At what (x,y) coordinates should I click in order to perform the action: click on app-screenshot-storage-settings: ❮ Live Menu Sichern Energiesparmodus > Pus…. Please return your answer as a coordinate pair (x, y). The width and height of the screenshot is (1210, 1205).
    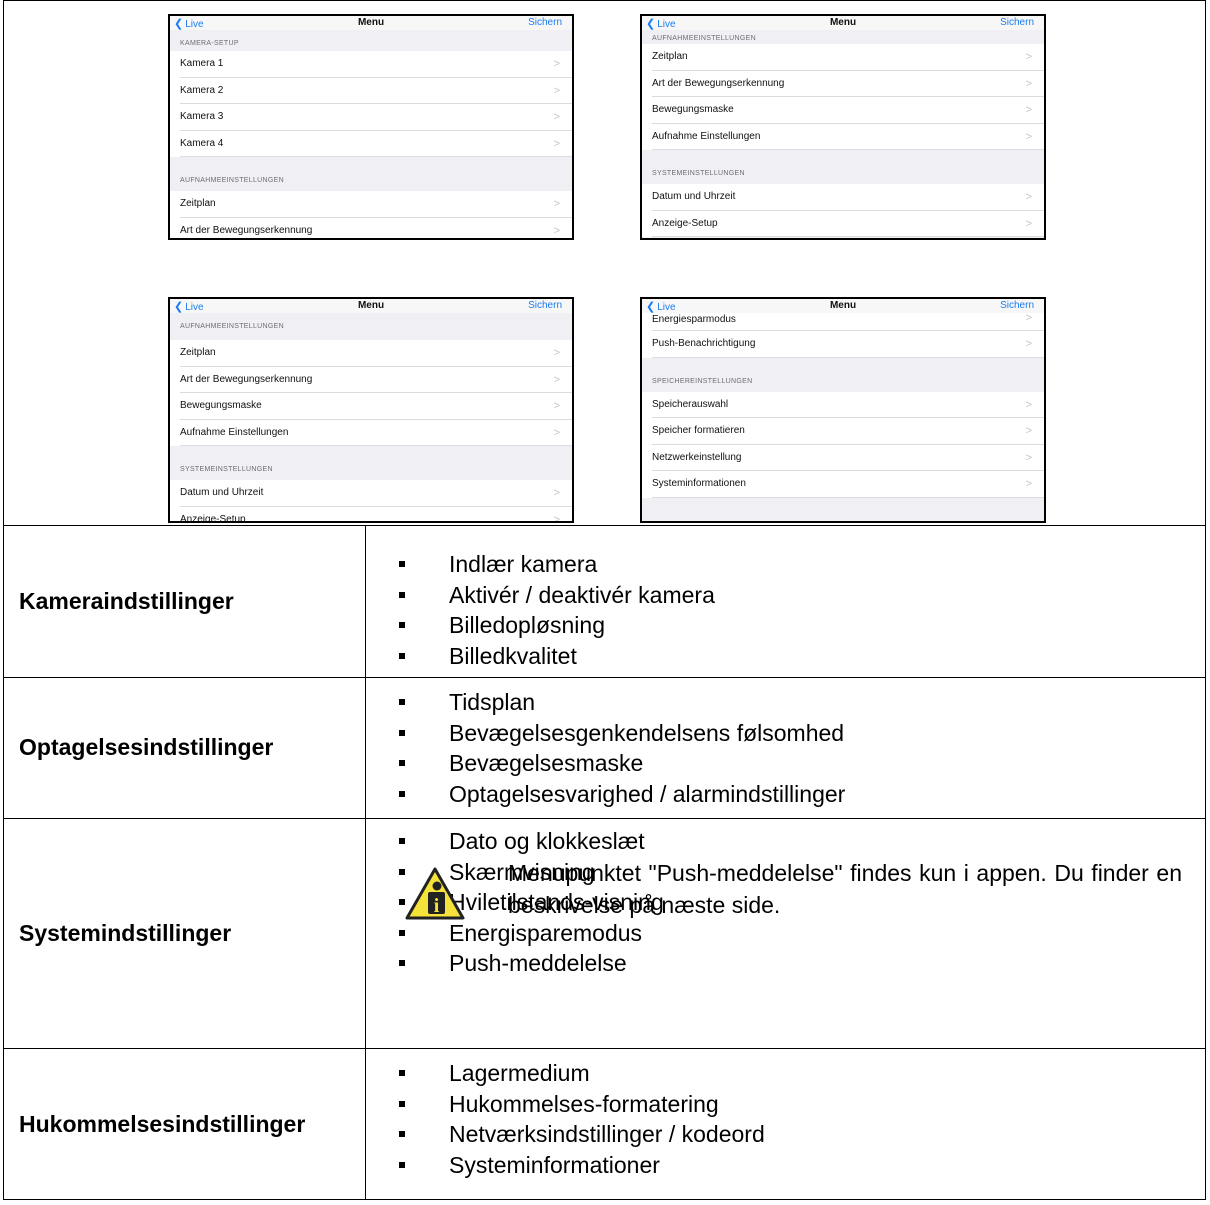
    Looking at the image, I should click on (843, 410).